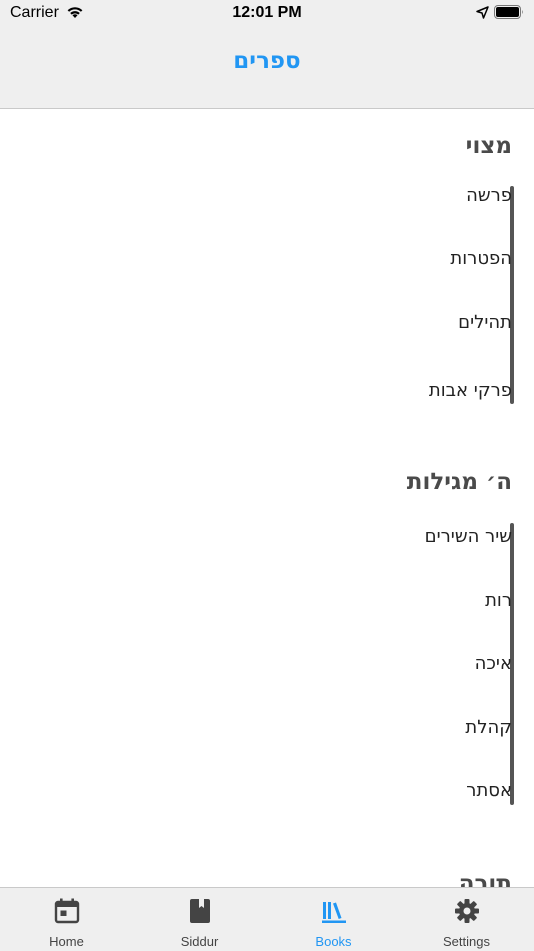 Image resolution: width=534 pixels, height=951 pixels. I want to click on tab-label: Settings, so click(466, 941).